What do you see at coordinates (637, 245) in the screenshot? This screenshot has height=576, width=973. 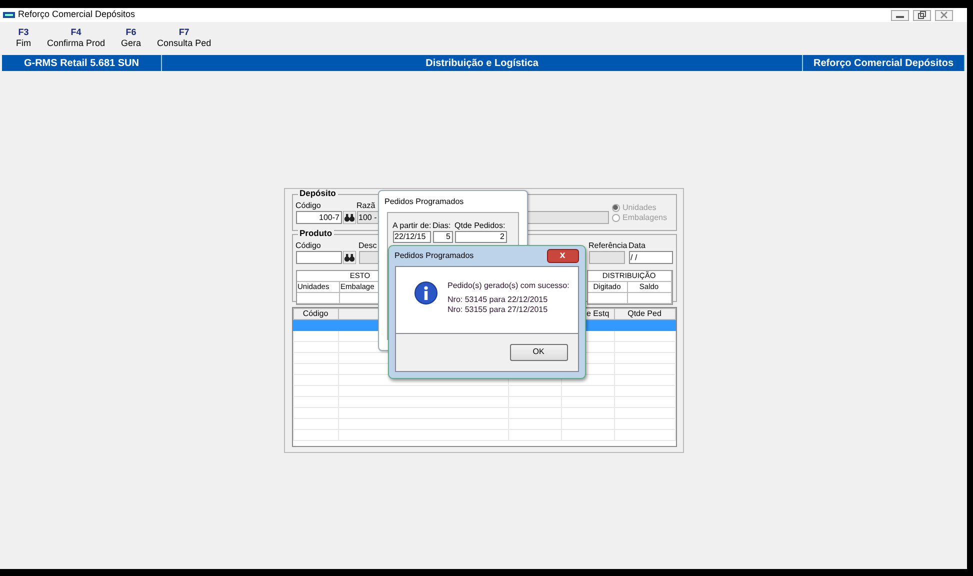 I see `field-label: Data` at bounding box center [637, 245].